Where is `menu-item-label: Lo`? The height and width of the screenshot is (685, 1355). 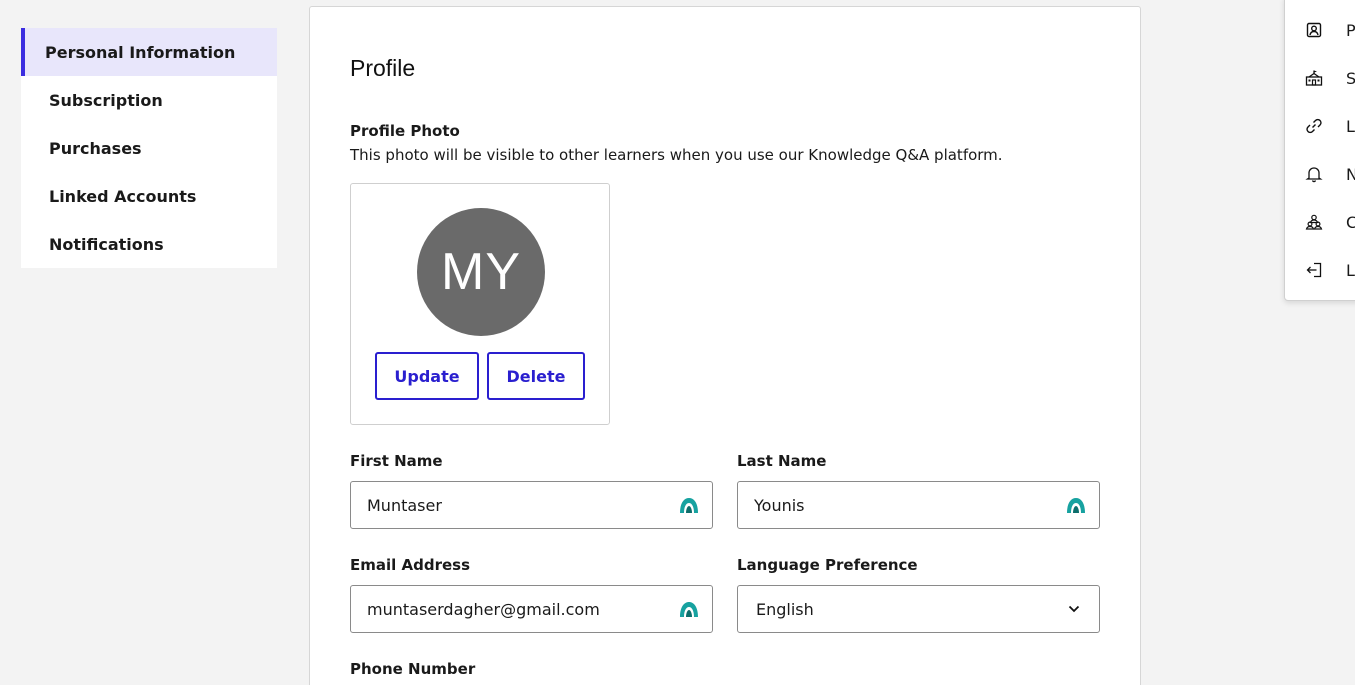 menu-item-label: Lo is located at coordinates (1350, 270).